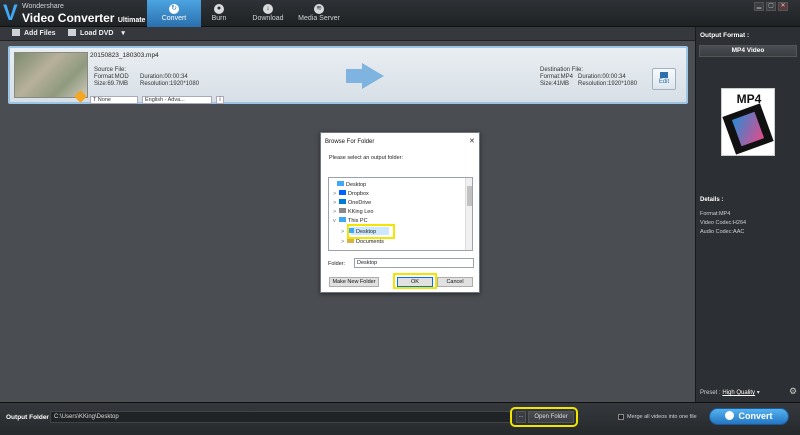 The width and height of the screenshot is (800, 435). What do you see at coordinates (414, 263) in the screenshot?
I see `folder-field: Desktop` at bounding box center [414, 263].